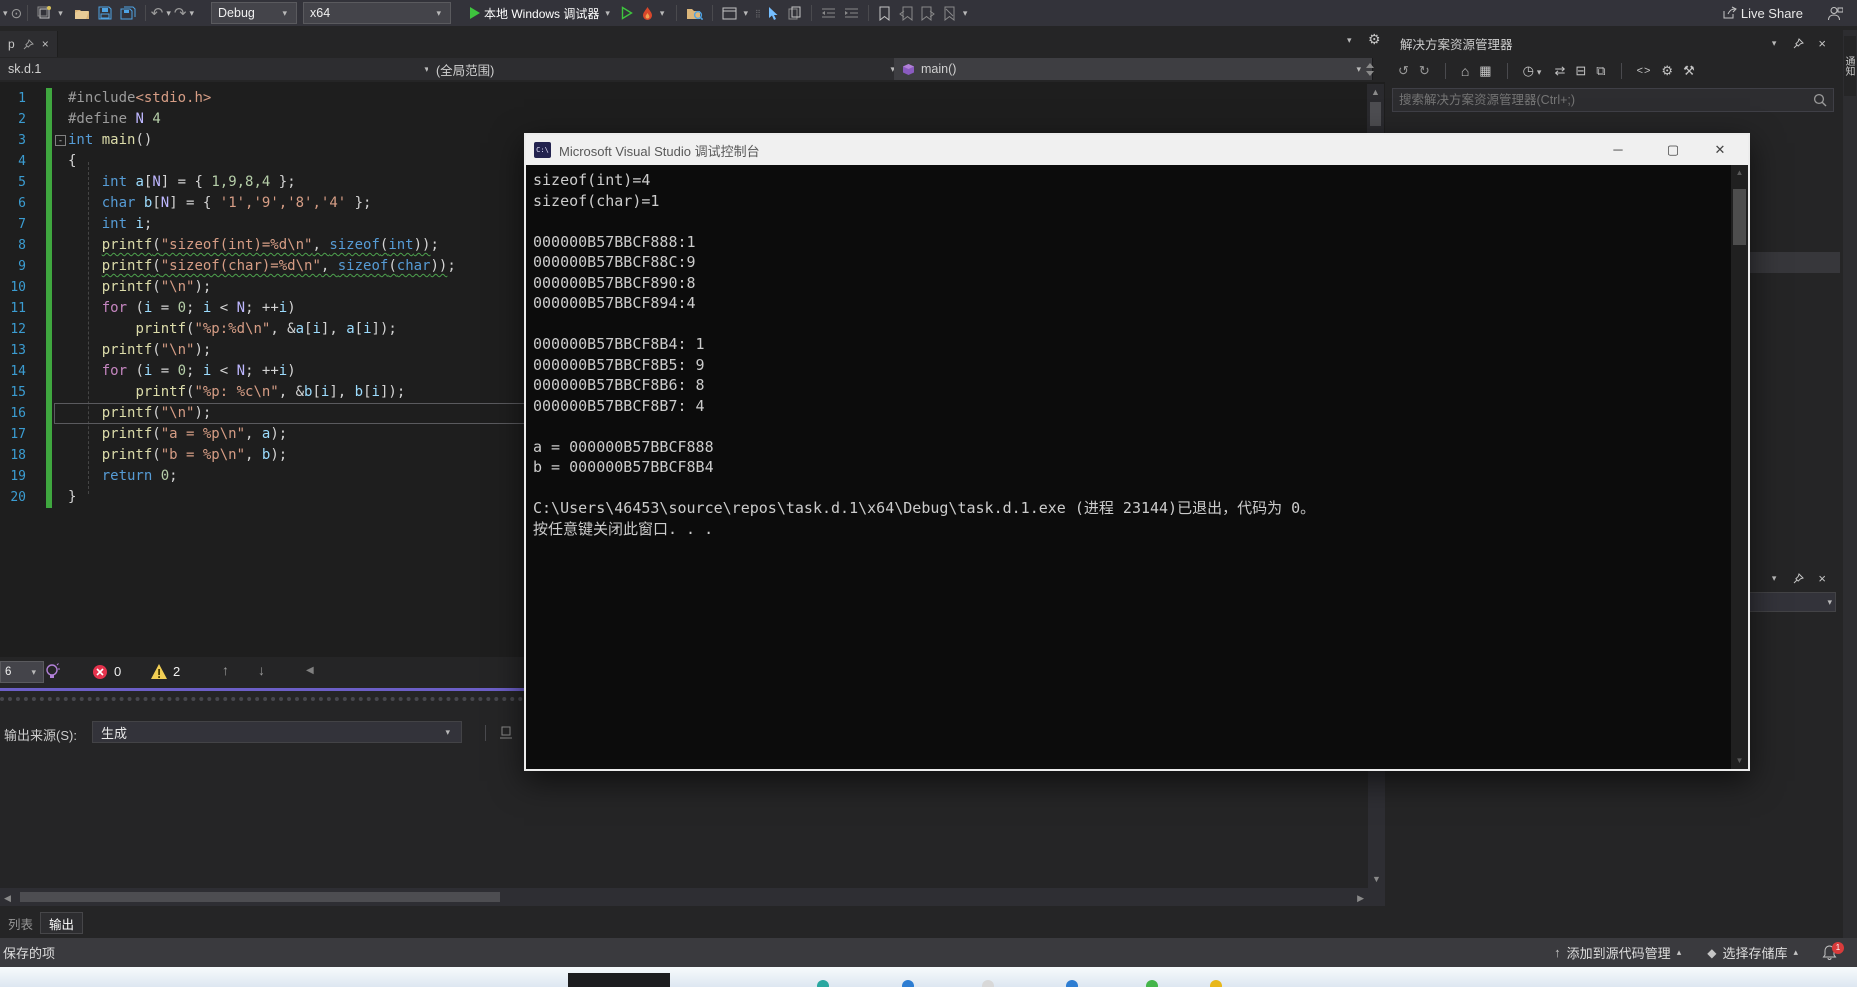 Image resolution: width=1857 pixels, height=987 pixels. Describe the element at coordinates (1618, 150) in the screenshot. I see `minimize-button: ─` at that location.